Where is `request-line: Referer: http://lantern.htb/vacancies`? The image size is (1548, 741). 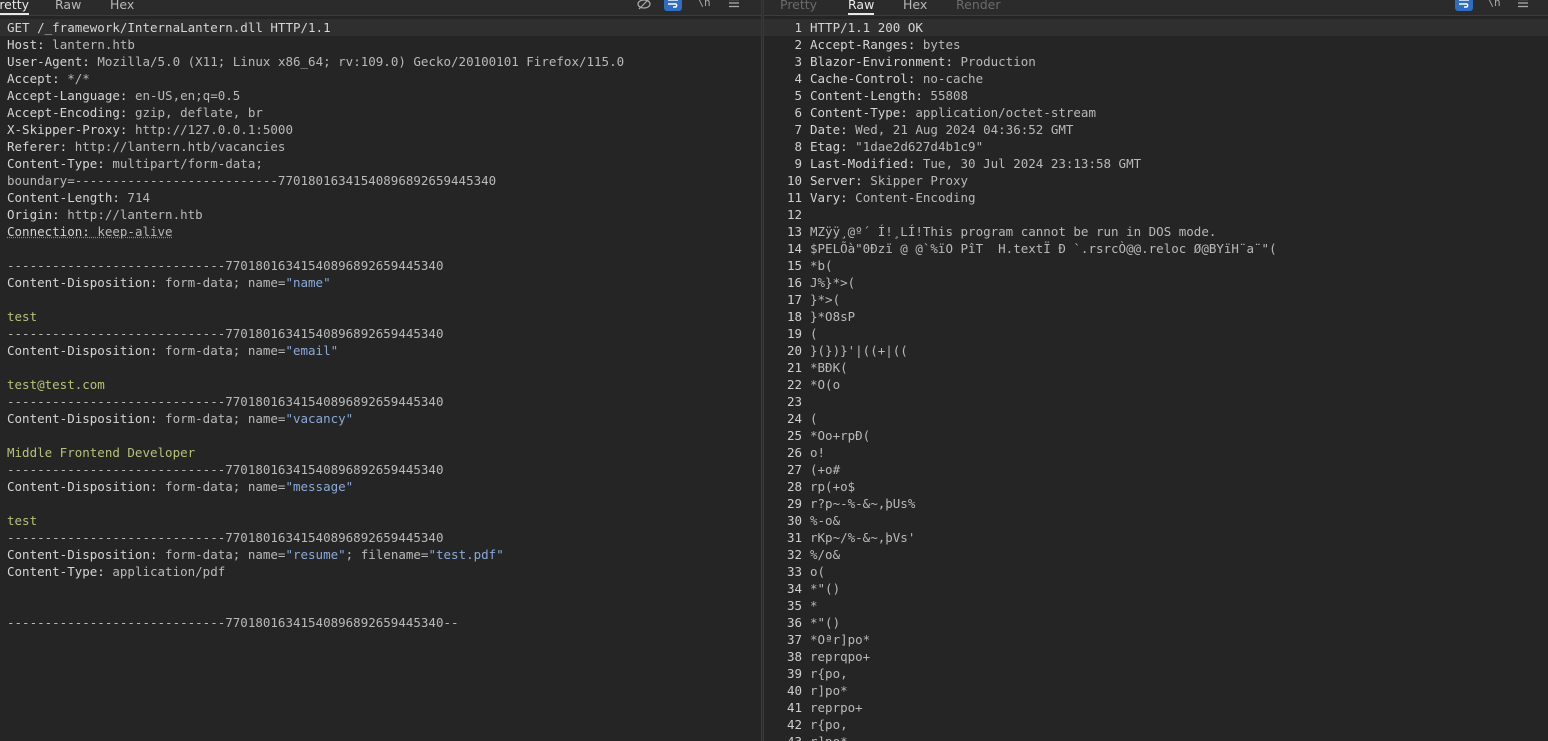
request-line: Referer: http://lantern.htb/vacancies is located at coordinates (380, 146).